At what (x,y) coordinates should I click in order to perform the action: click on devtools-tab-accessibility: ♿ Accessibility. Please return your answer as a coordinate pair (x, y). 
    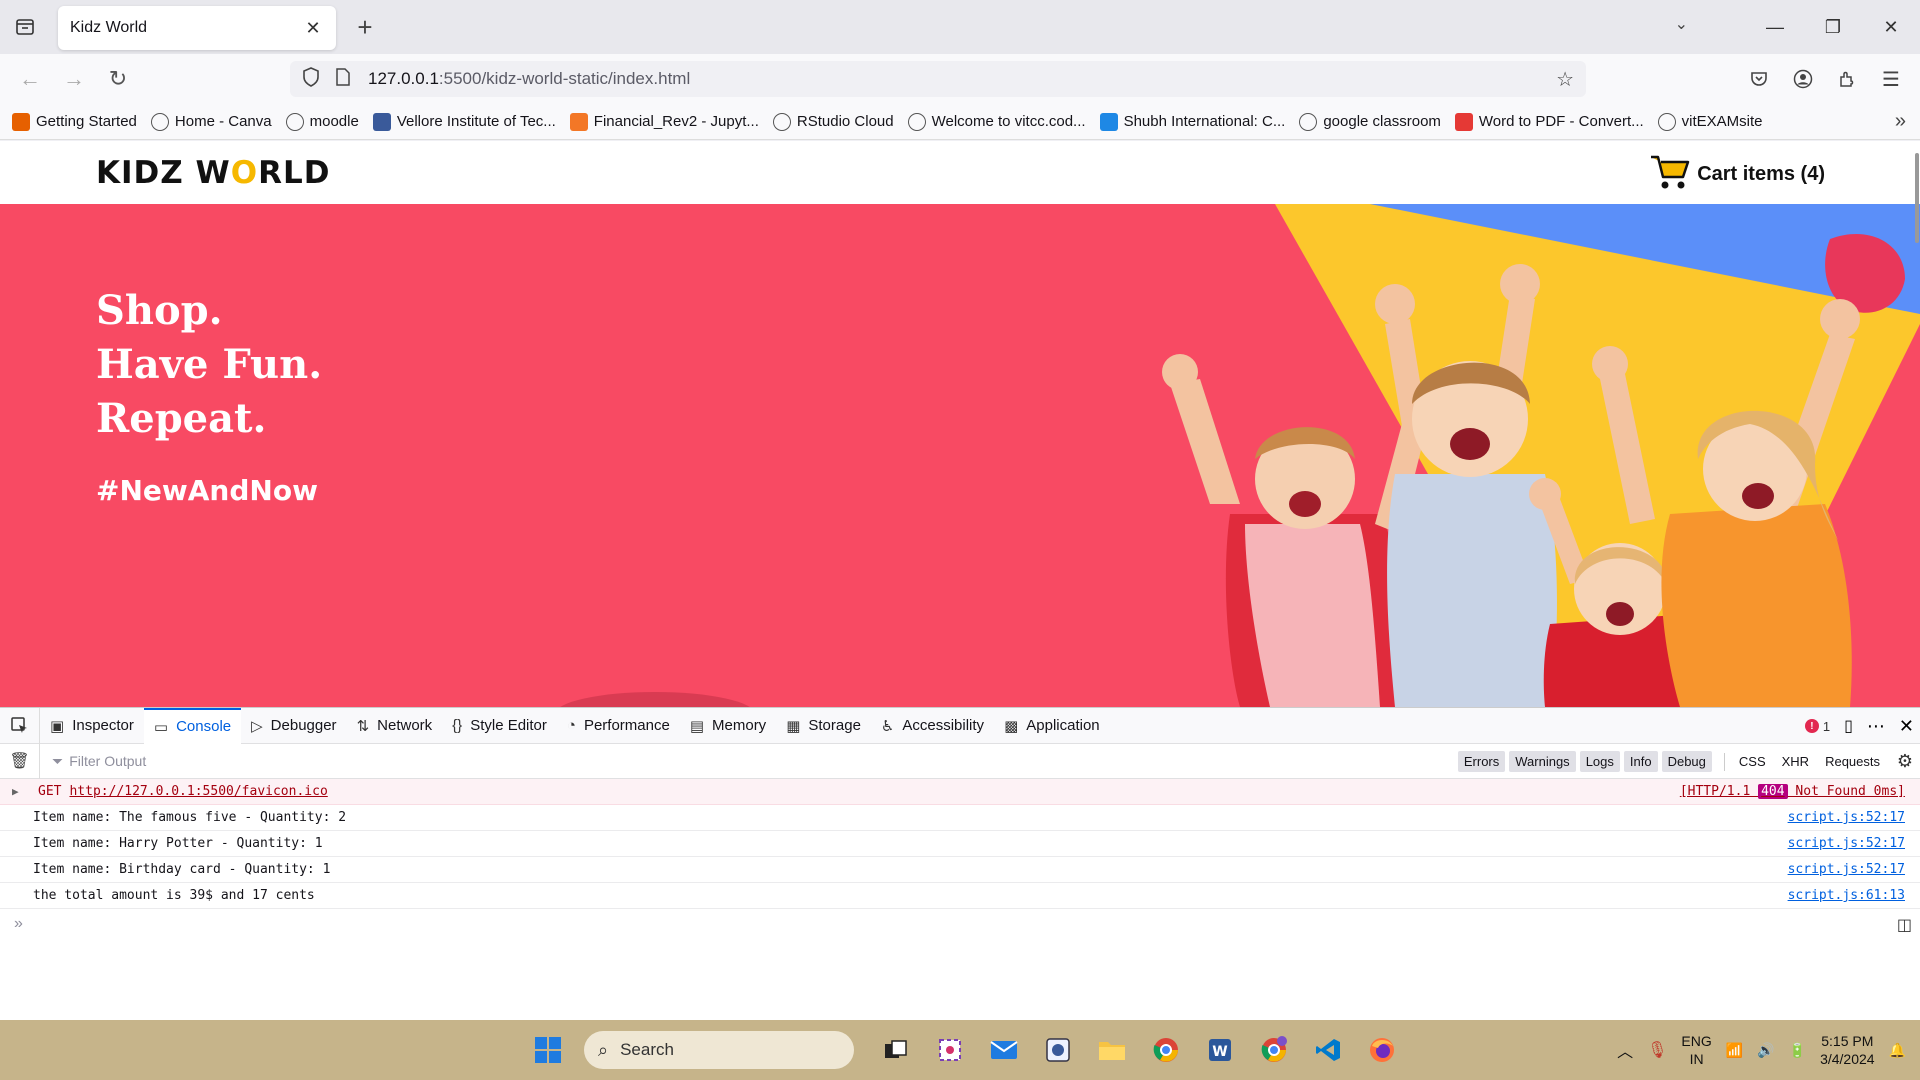
    Looking at the image, I should click on (932, 726).